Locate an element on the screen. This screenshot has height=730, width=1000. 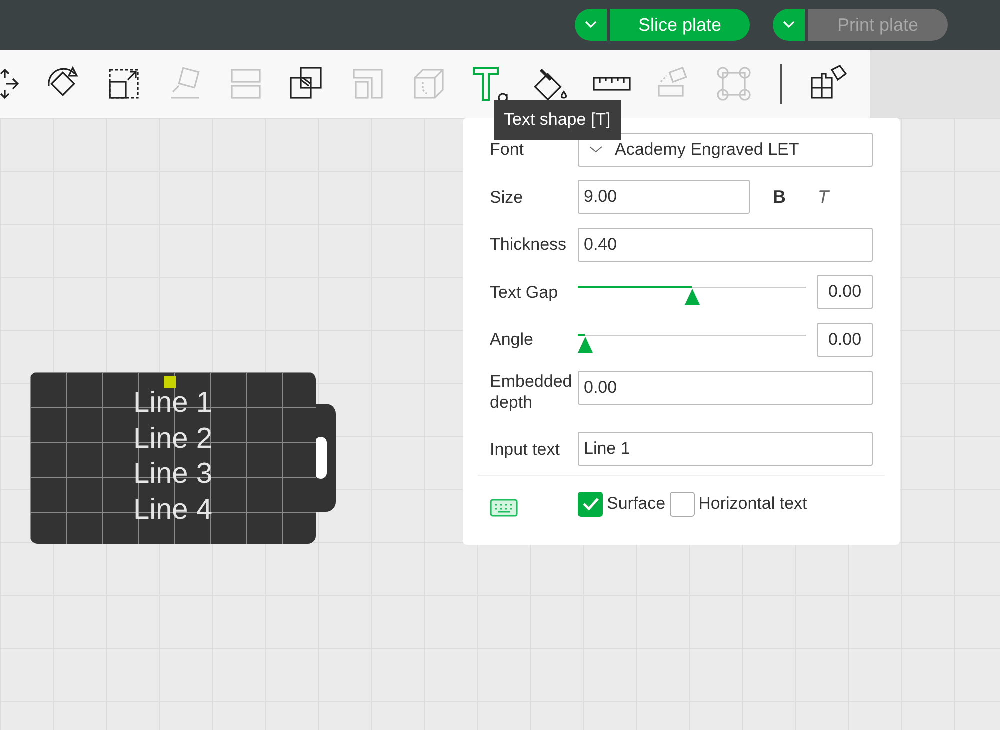
italic-button: T is located at coordinates (823, 197).